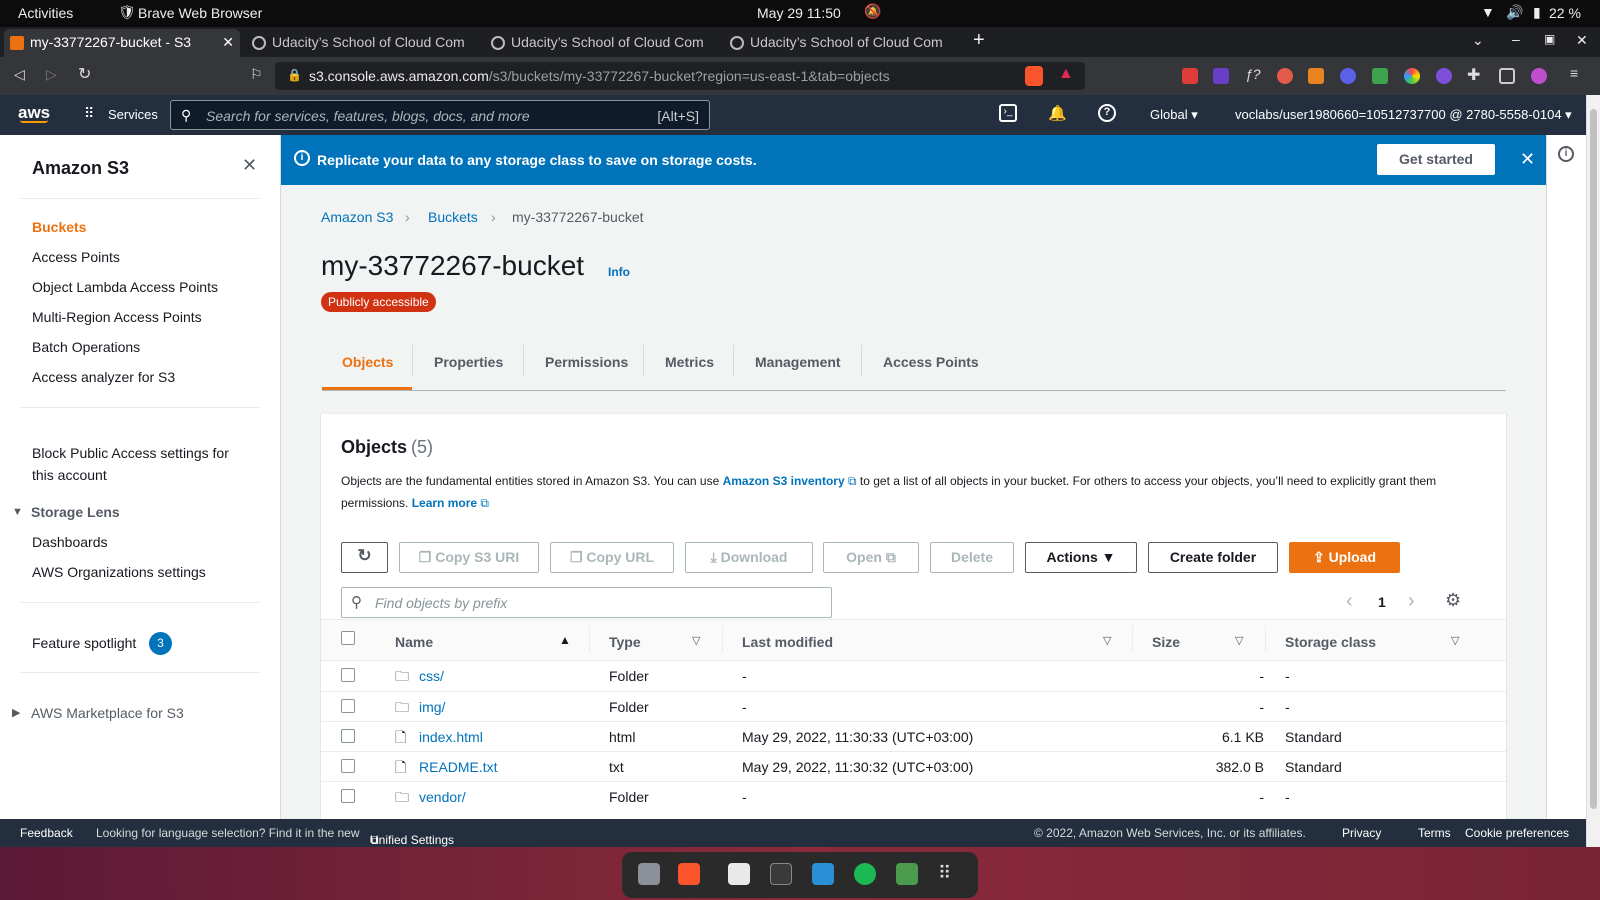  What do you see at coordinates (601, 43) in the screenshot?
I see `tab-udacity-2: Udacity’s School of Cloud Com` at bounding box center [601, 43].